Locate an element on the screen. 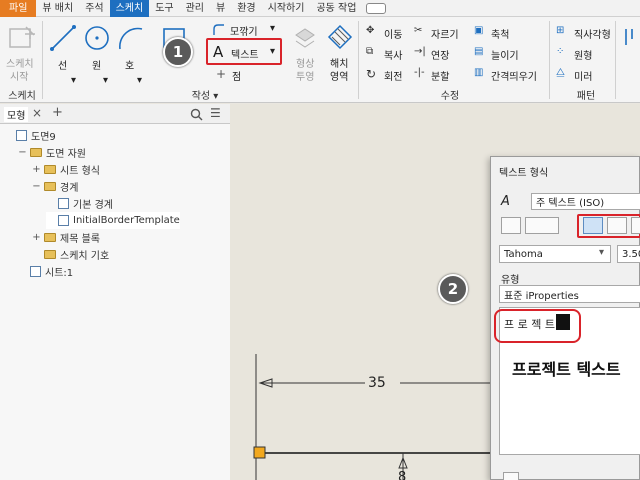  arc-tool-icon is located at coordinates (131, 38).